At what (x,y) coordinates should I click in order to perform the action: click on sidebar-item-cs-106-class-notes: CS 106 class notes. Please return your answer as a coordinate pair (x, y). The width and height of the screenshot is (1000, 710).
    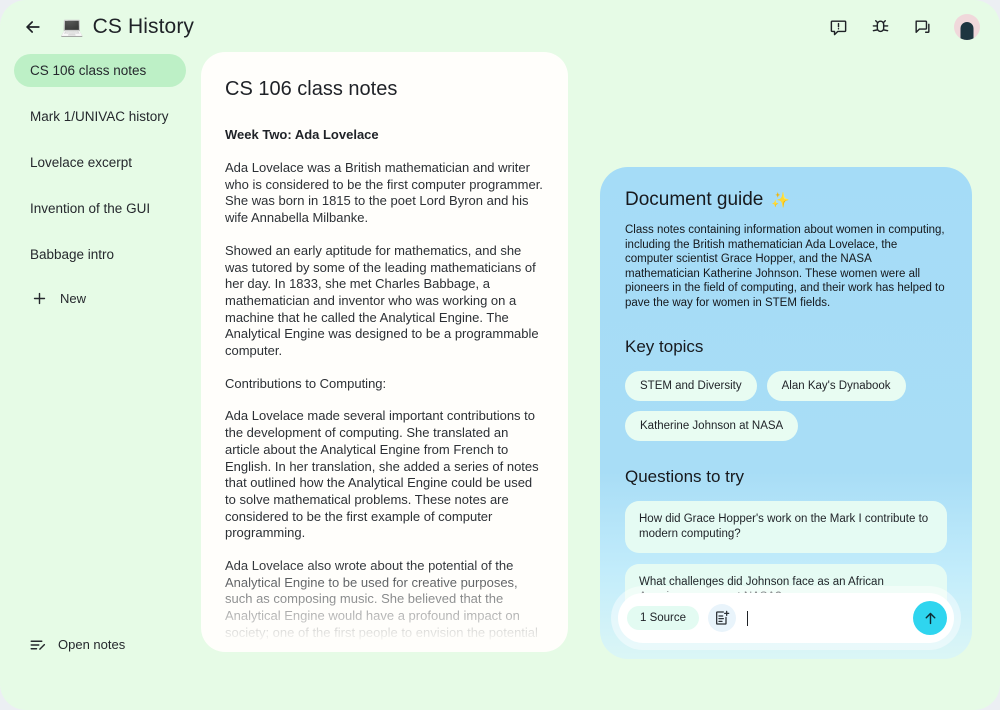
    Looking at the image, I should click on (100, 70).